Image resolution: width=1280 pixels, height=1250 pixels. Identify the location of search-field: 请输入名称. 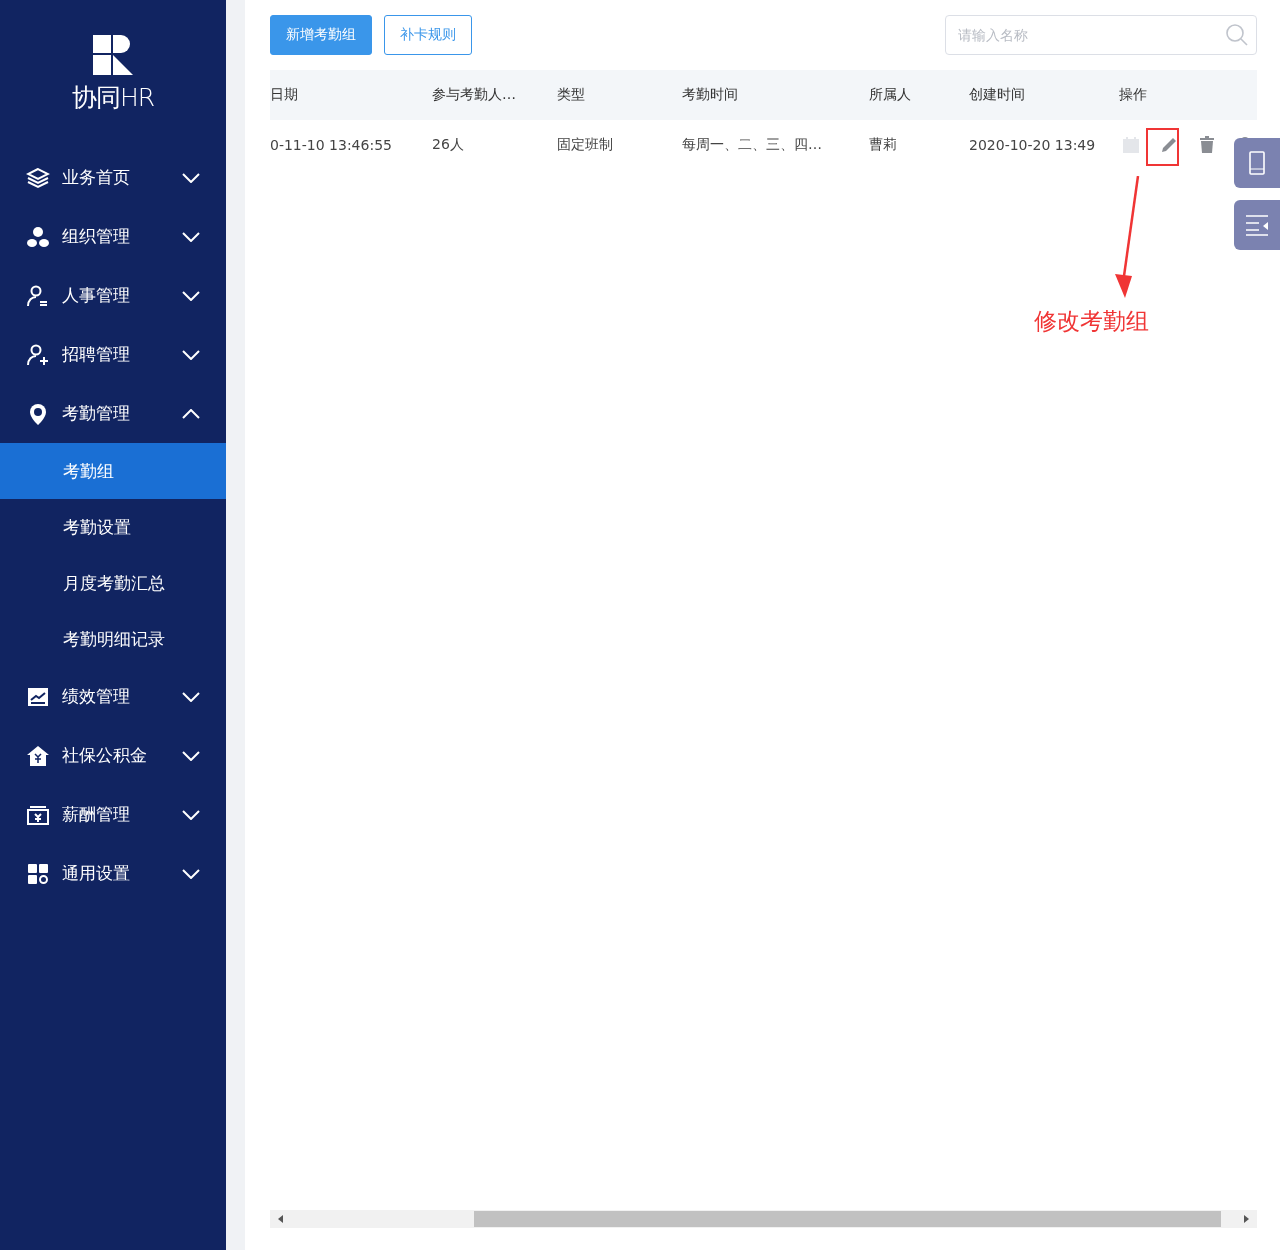
(1101, 35).